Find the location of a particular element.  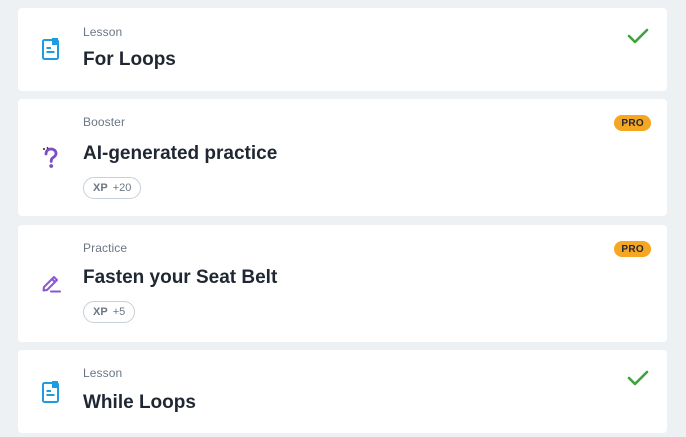

xp-badge: XP +5 is located at coordinates (109, 312).